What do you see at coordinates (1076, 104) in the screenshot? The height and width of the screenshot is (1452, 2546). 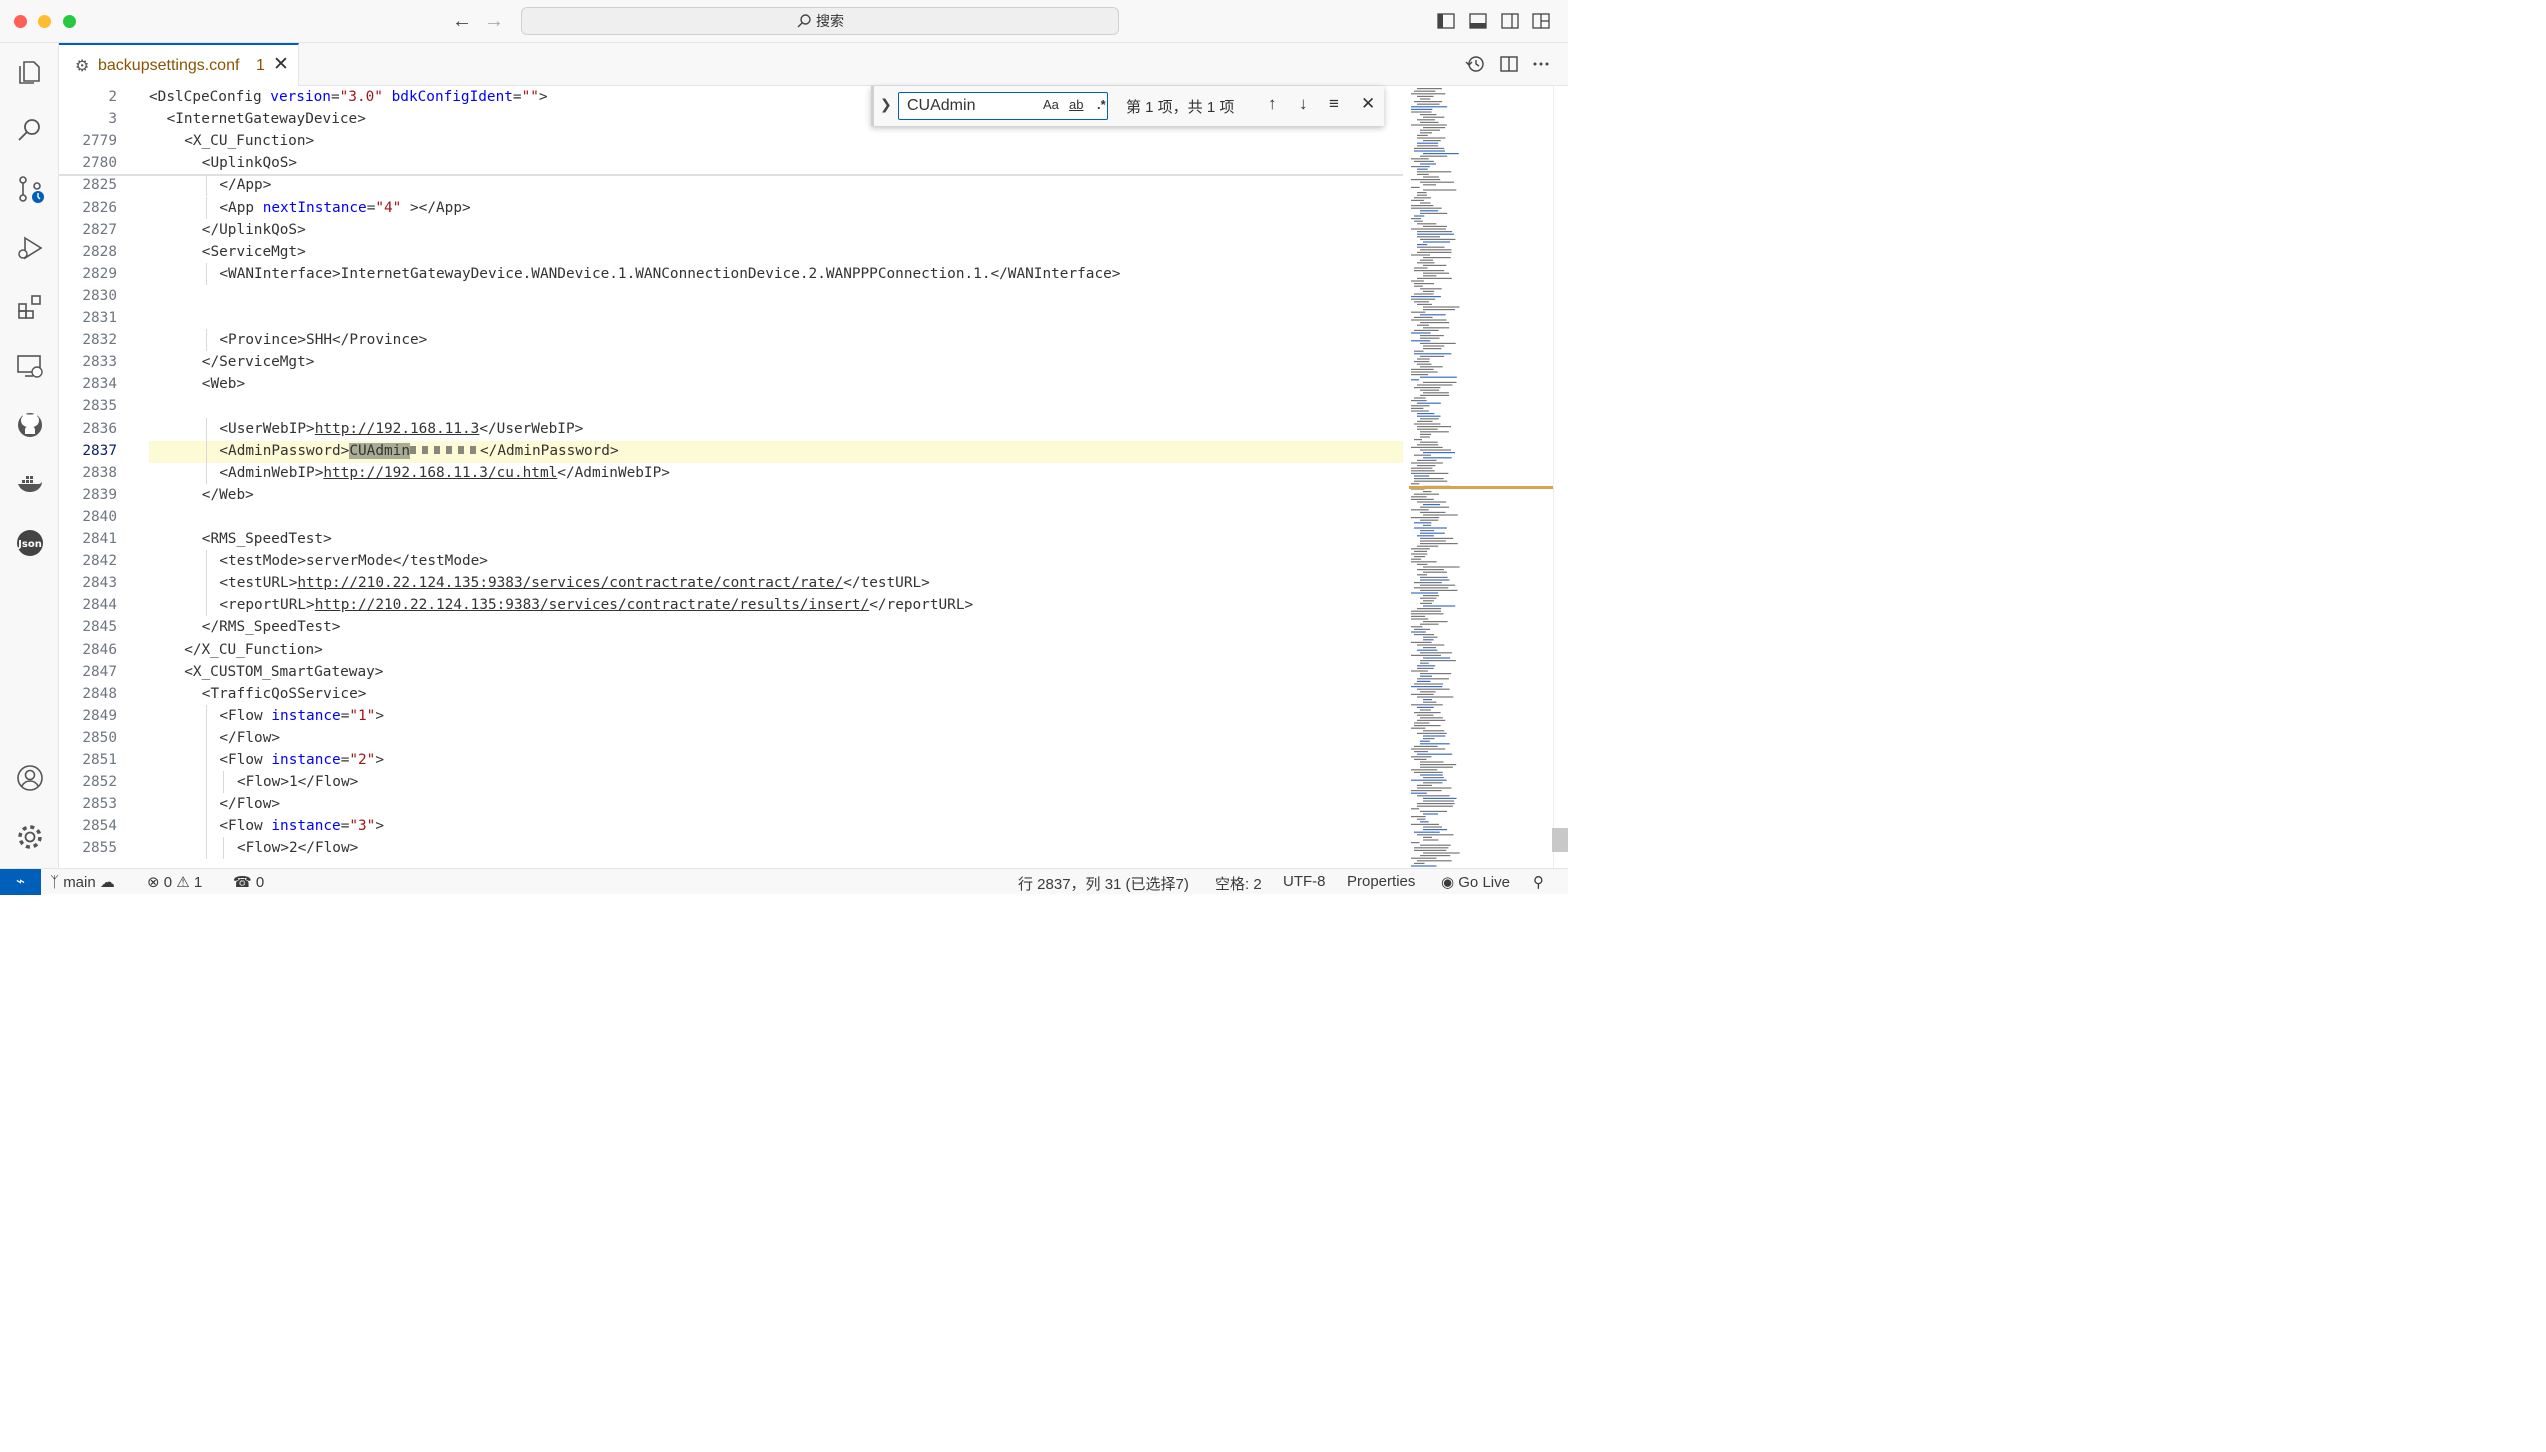 I see `match-whole-word-toggle: ab` at bounding box center [1076, 104].